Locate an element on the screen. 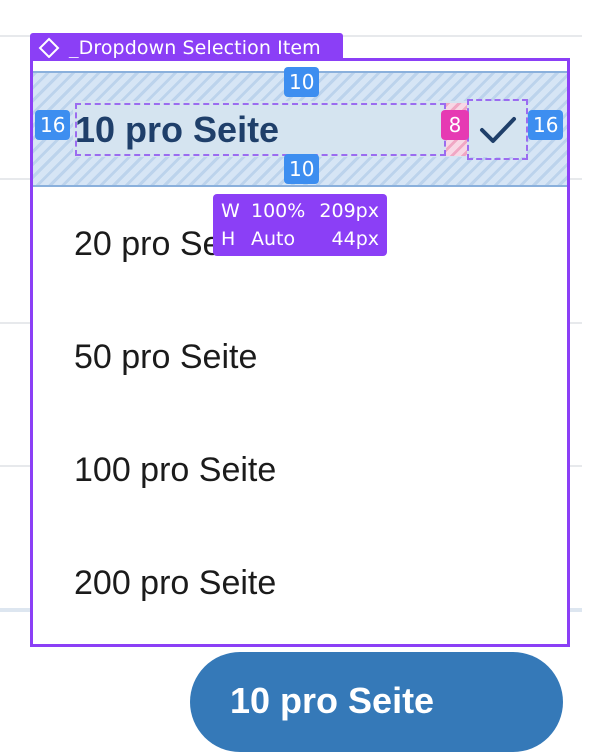 Image resolution: width=602 pixels, height=752 pixels. page-size-button: 10 pro Seite is located at coordinates (376, 702).